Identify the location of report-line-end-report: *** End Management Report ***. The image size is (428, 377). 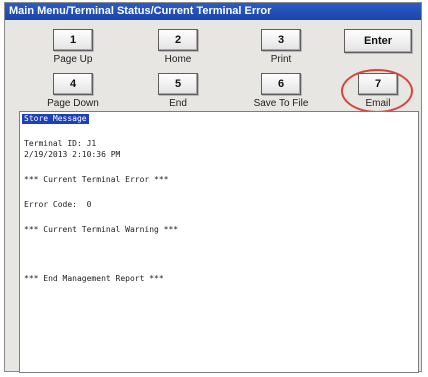
(94, 278).